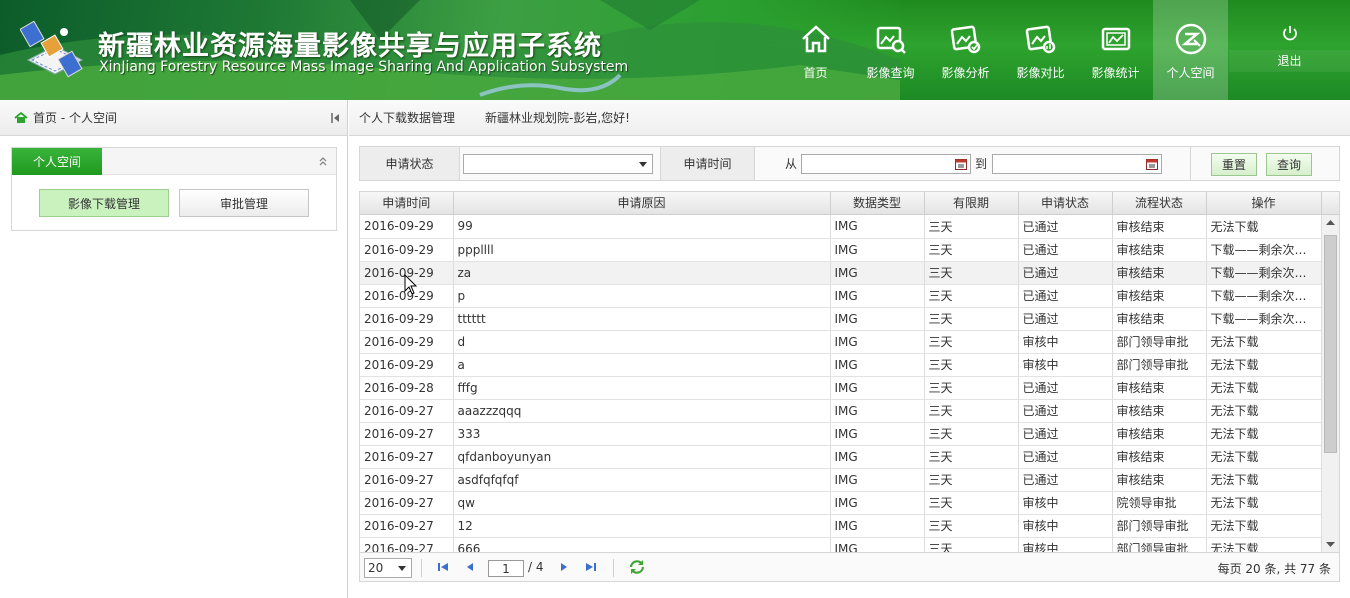 Image resolution: width=1350 pixels, height=598 pixels. Describe the element at coordinates (840, 503) in the screenshot. I see `table-row: 2016-09-27 qw IMG 三天 审核中 院领导审批 无法下载` at that location.